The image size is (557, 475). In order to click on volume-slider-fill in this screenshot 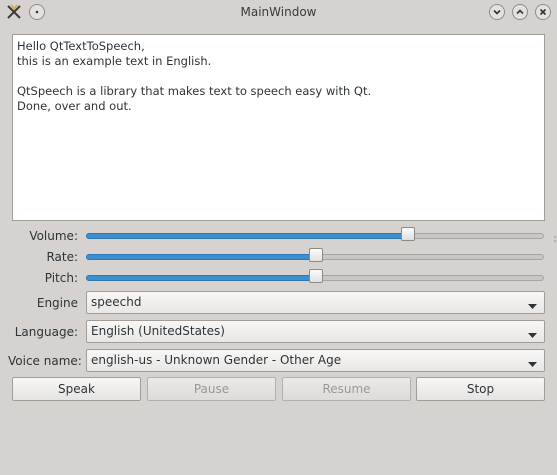, I will do `click(247, 236)`.